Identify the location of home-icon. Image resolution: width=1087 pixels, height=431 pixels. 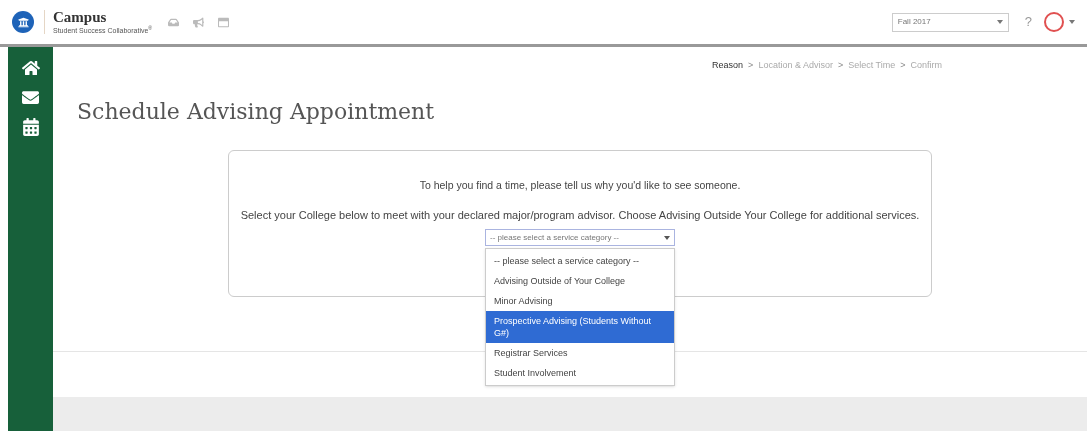
(30, 68).